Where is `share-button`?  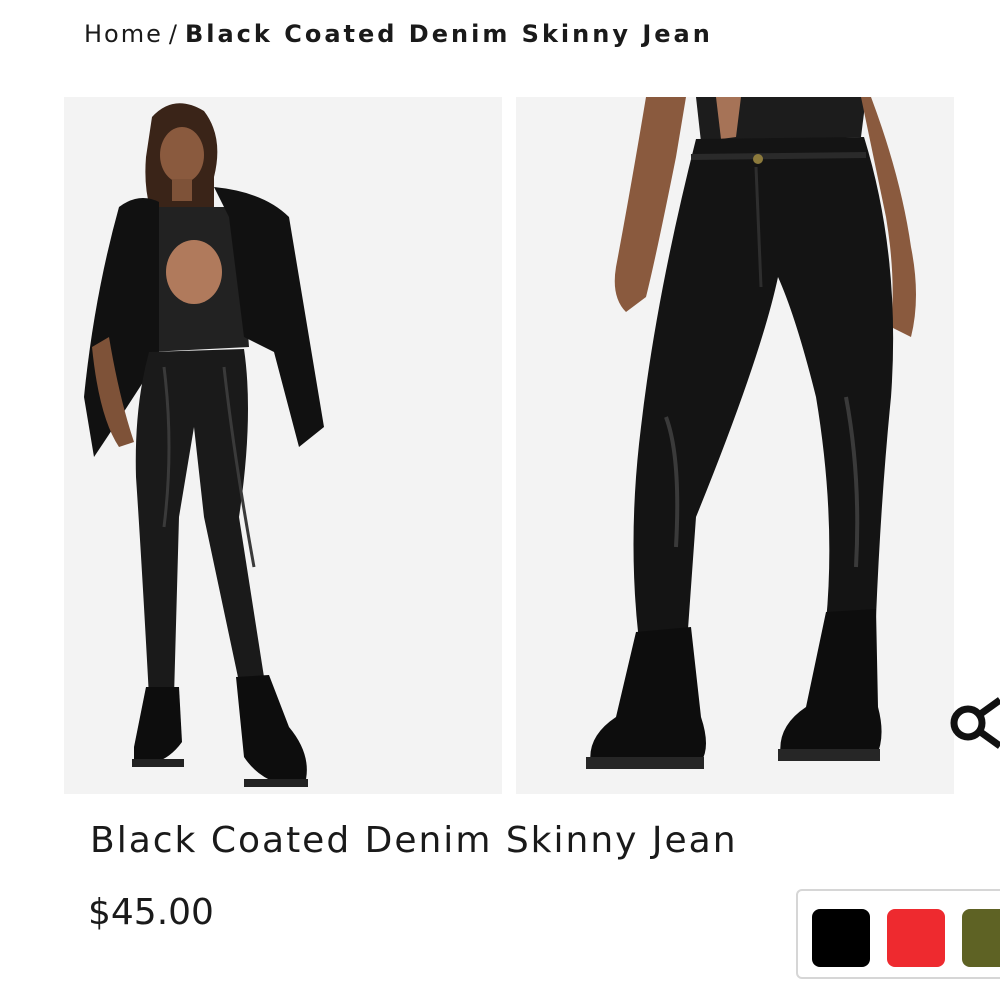 share-button is located at coordinates (974, 723).